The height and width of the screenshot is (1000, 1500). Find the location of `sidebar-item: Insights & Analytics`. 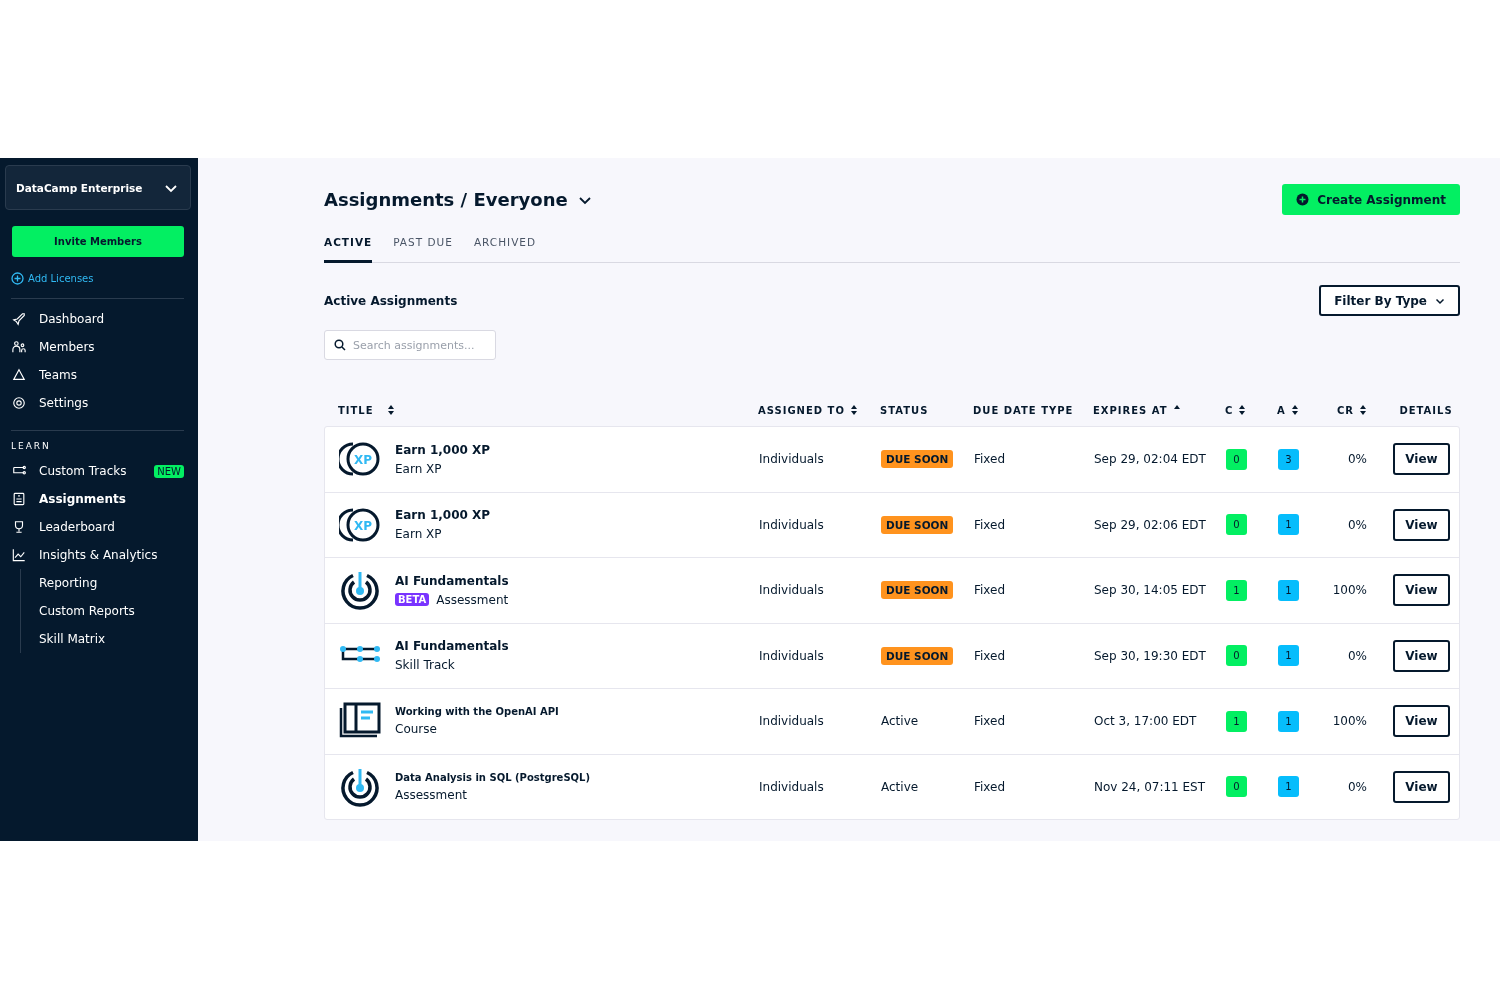

sidebar-item: Insights & Analytics is located at coordinates (99, 555).